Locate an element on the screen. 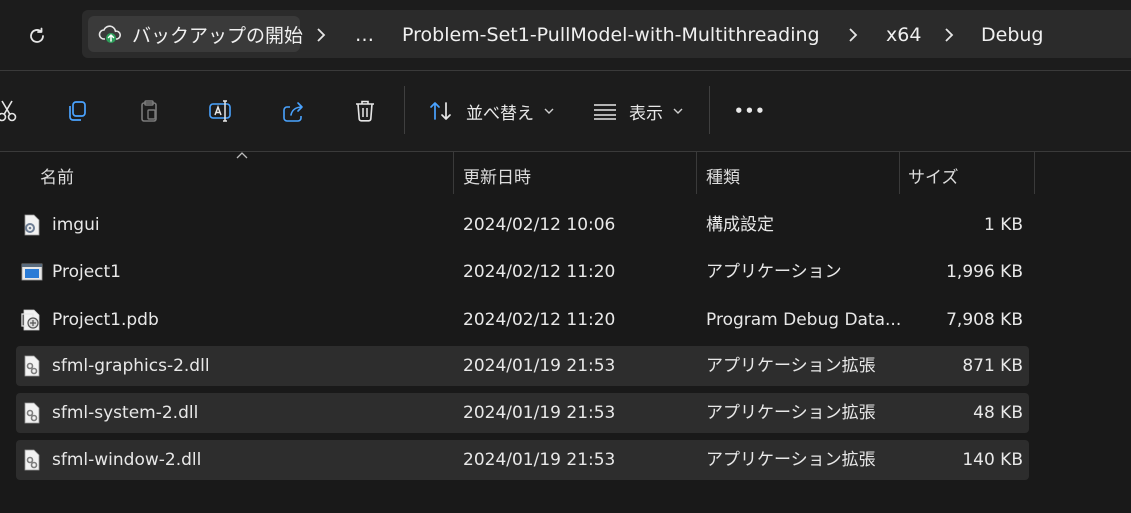 The width and height of the screenshot is (1131, 513). file-row: imgui 2024/02/12 10:06 構成設定 1 KB is located at coordinates (522, 225).